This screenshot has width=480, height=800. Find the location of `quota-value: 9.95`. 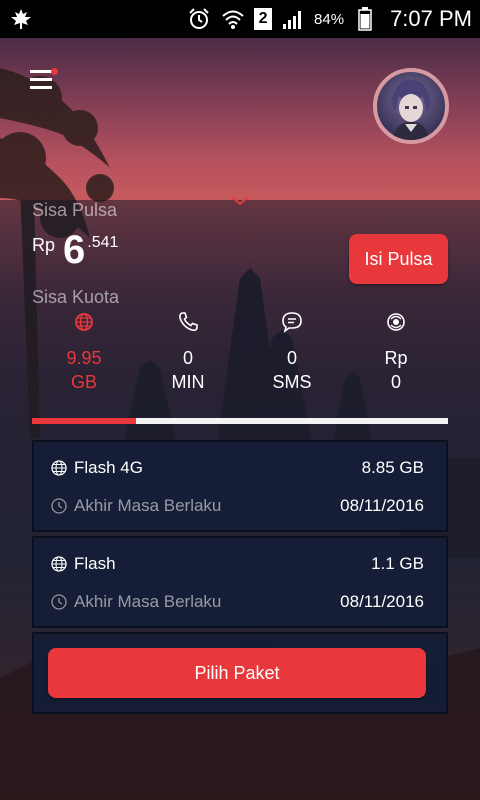

quota-value: 9.95 is located at coordinates (84, 358).